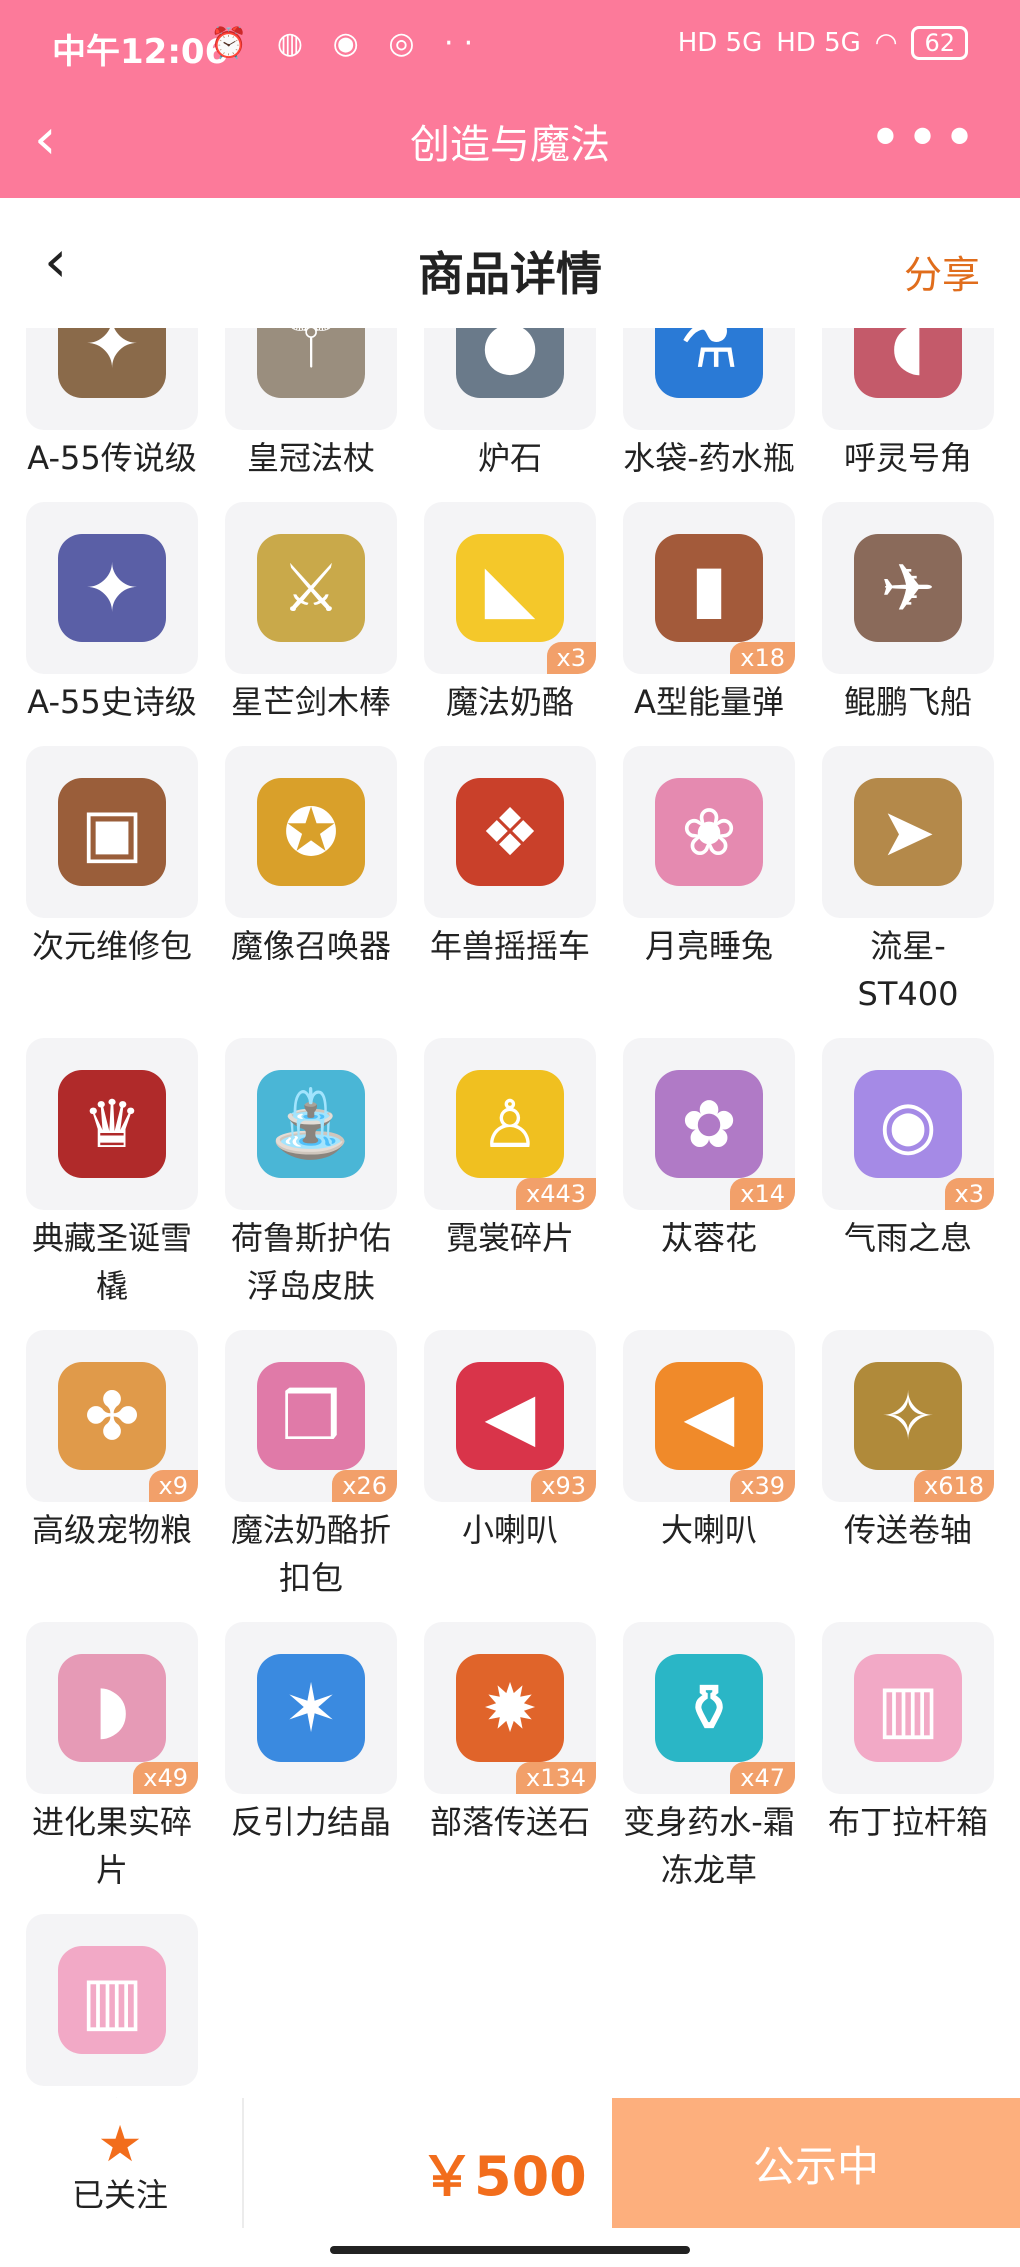  I want to click on grid-item: ◗ x49 进化果实碎片, so click(112, 1758).